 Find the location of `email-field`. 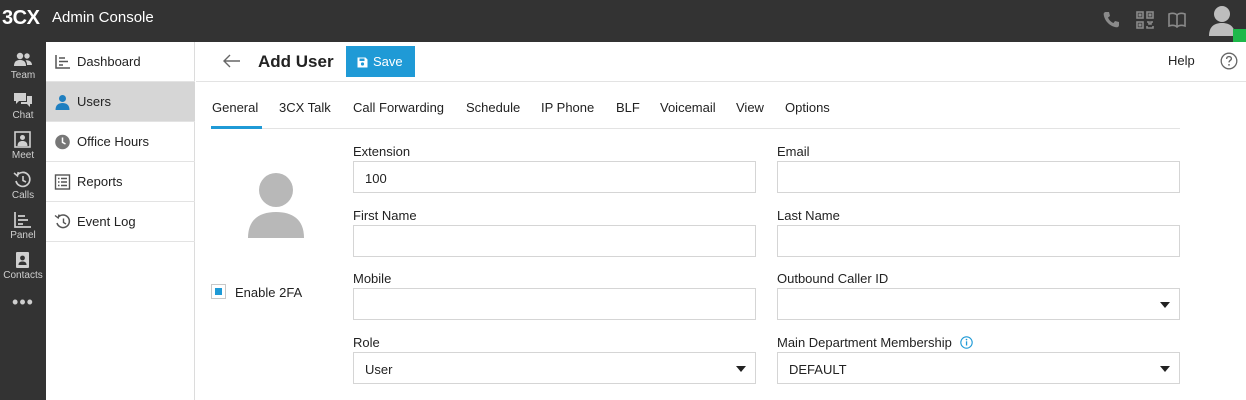

email-field is located at coordinates (978, 177).